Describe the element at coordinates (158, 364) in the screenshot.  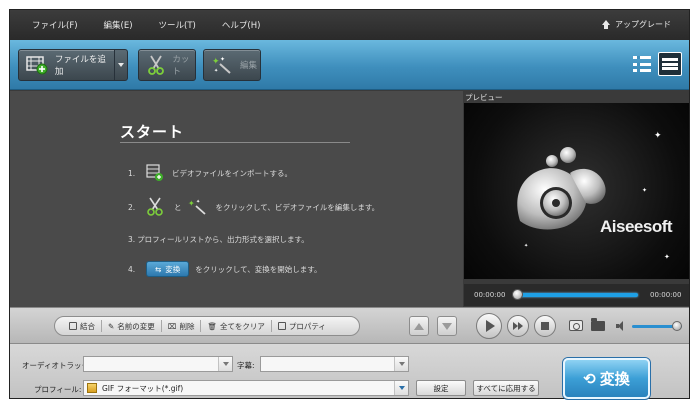
I see `audio-track-select` at that location.